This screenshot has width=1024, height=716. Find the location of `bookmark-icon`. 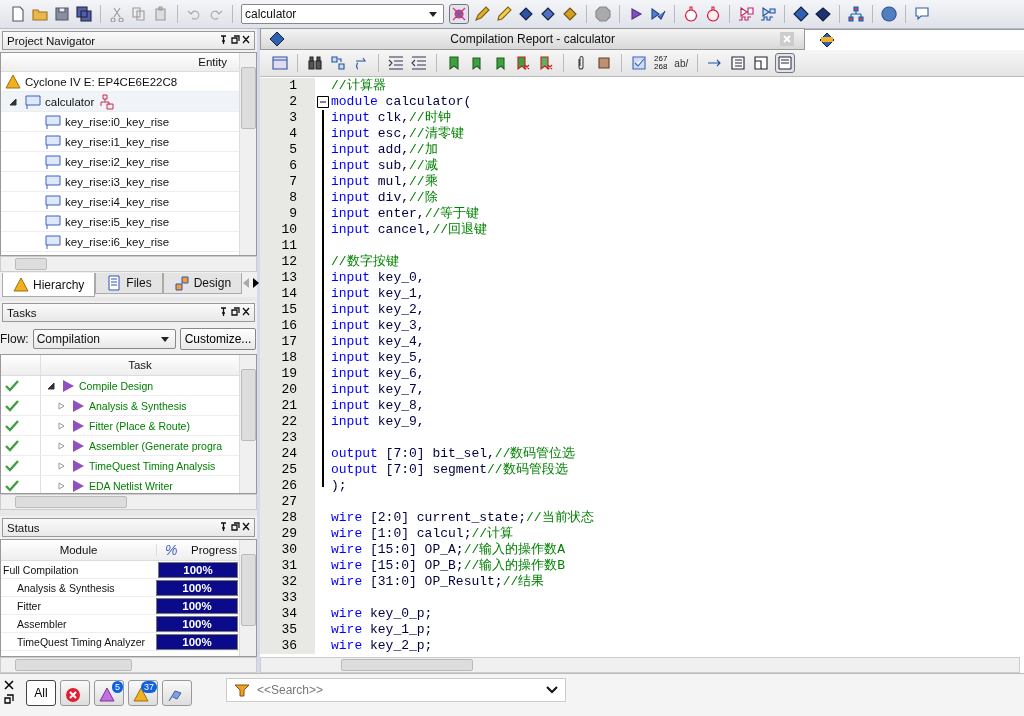

bookmark-icon is located at coordinates (454, 63).